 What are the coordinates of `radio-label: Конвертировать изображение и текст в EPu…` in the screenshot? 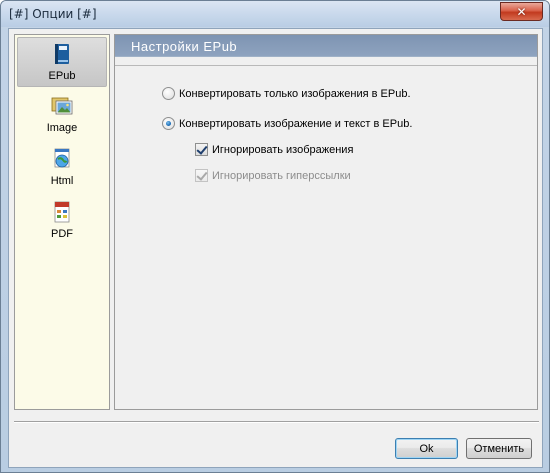 It's located at (296, 123).